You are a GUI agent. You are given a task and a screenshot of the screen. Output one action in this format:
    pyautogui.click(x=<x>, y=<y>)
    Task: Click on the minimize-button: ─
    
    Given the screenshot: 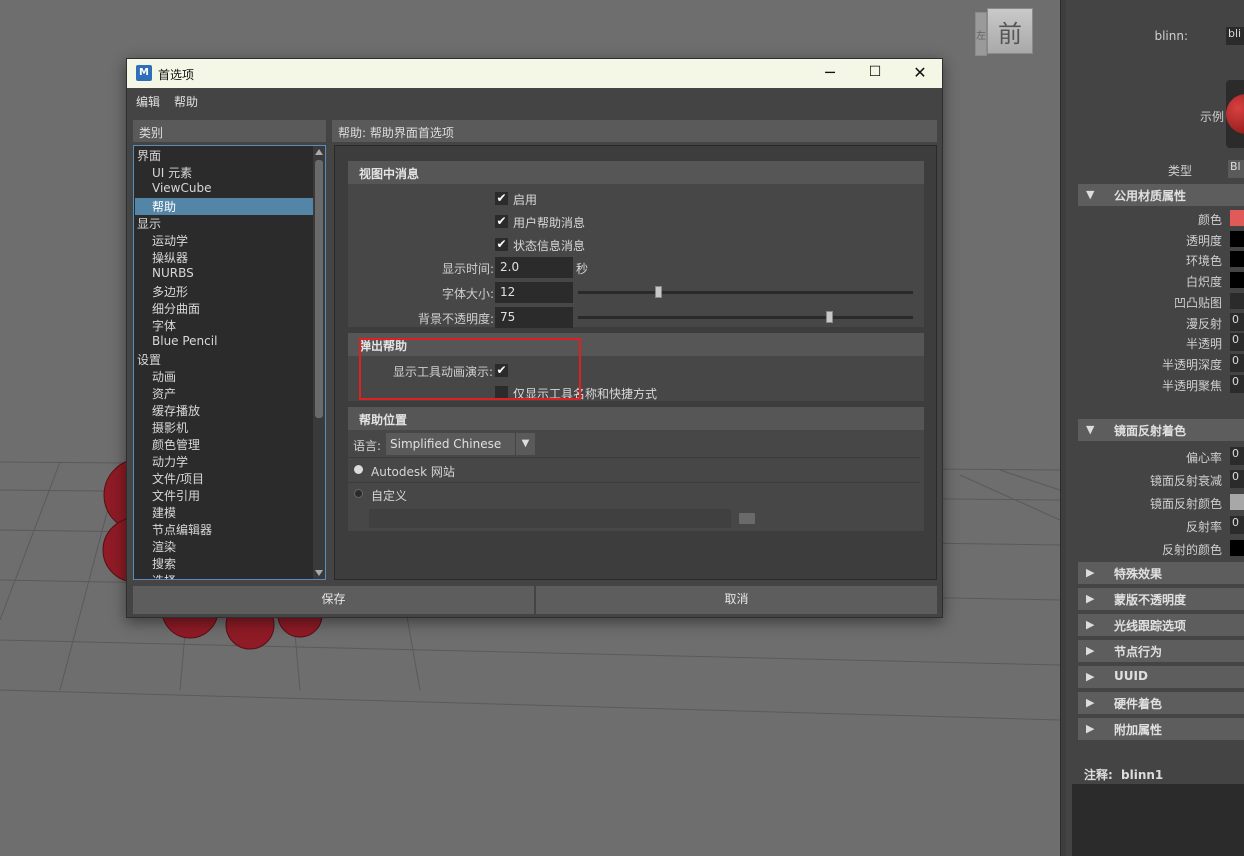 What is the action you would take?
    pyautogui.click(x=830, y=73)
    